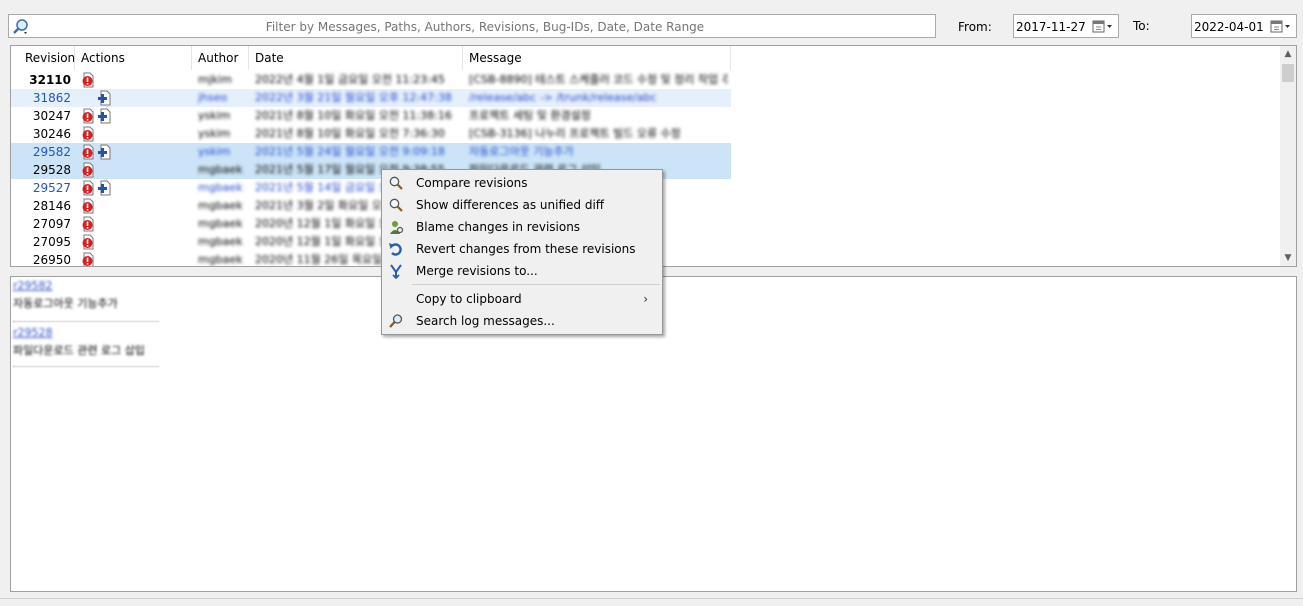  I want to click on filter-box, so click(472, 26).